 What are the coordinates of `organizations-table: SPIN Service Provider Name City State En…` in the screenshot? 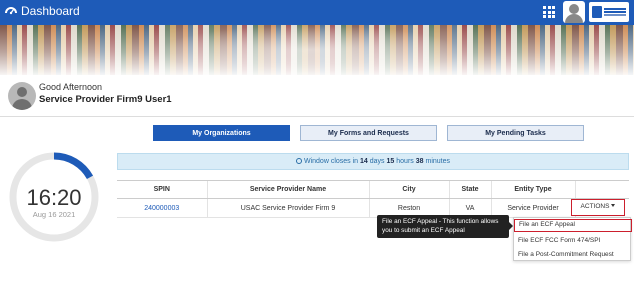 It's located at (373, 199).